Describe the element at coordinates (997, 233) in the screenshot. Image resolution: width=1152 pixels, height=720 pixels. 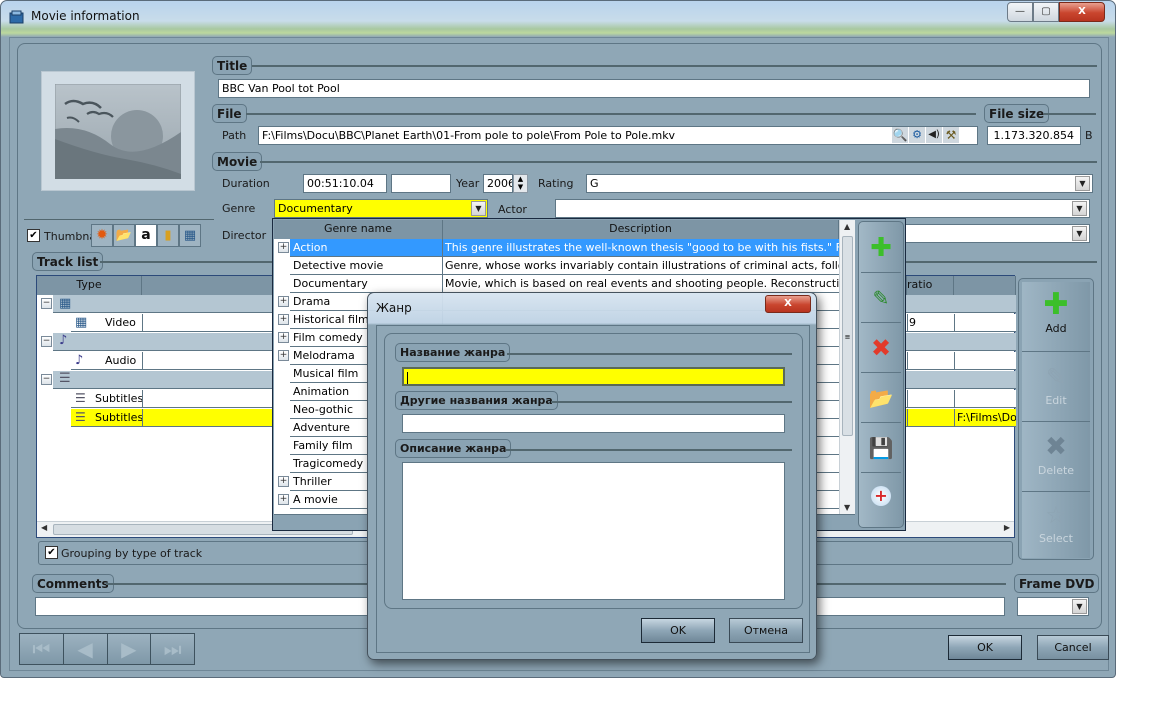
I see `director-select` at that location.